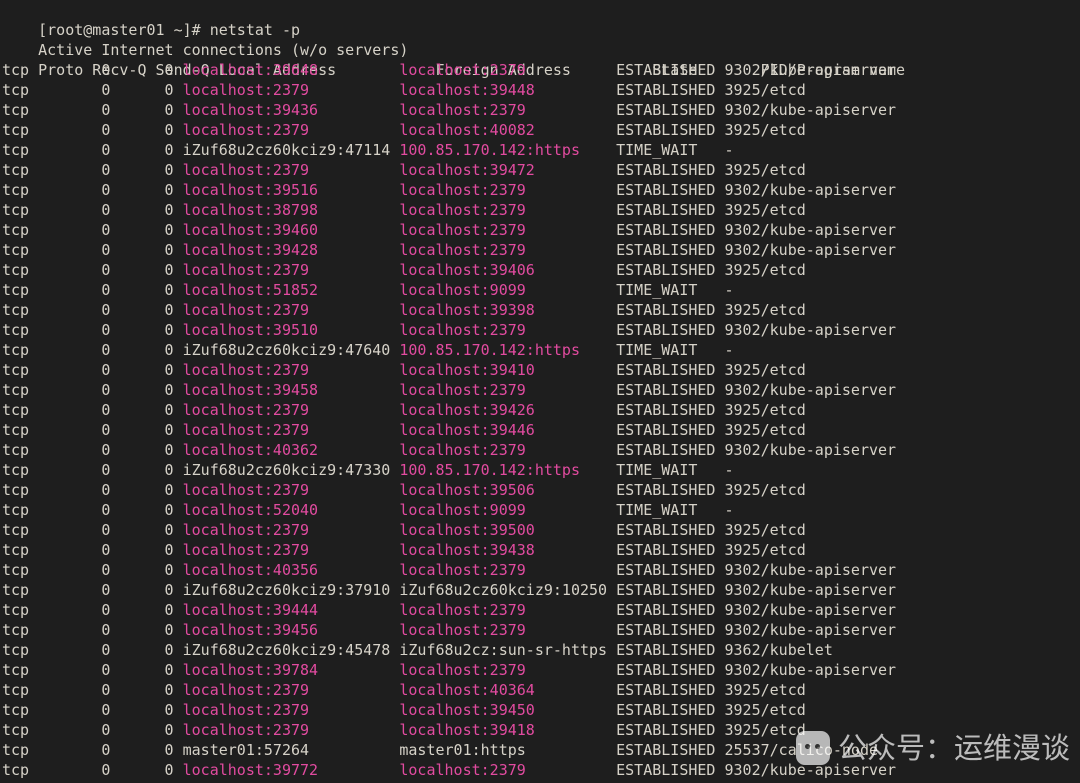  Describe the element at coordinates (286, 350) in the screenshot. I see `cell-local-address: iZuf68u2cz60kciz9:47640` at that location.